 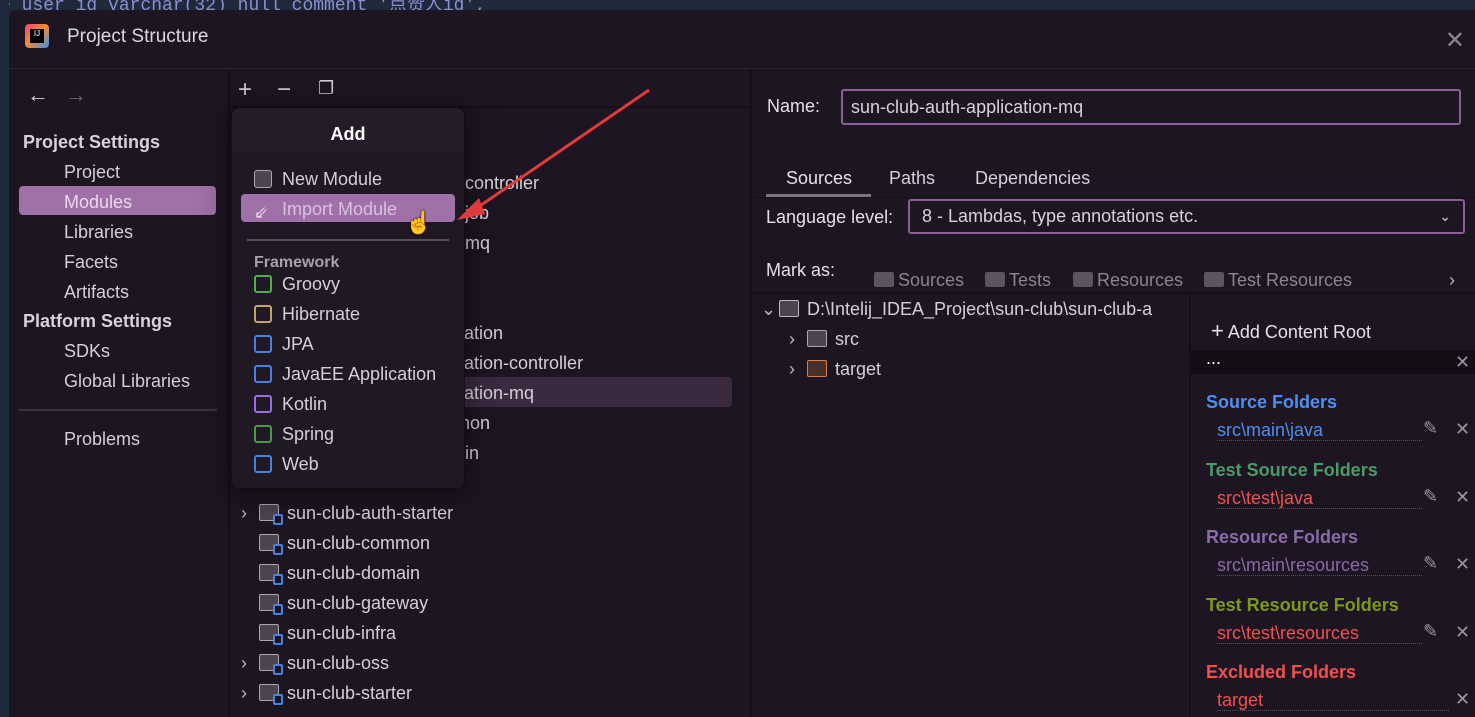 What do you see at coordinates (358, 603) in the screenshot?
I see `module-label: sun-club-gateway` at bounding box center [358, 603].